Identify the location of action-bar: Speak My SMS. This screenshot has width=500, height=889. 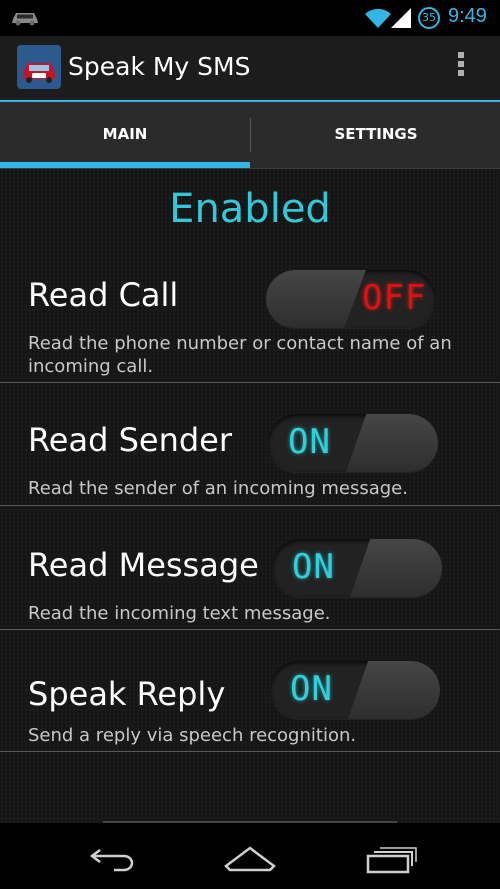
(250, 69).